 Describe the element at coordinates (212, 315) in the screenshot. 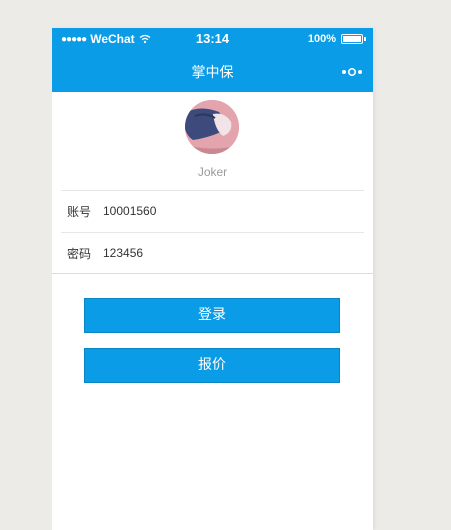

I see `login-button: 登录` at that location.